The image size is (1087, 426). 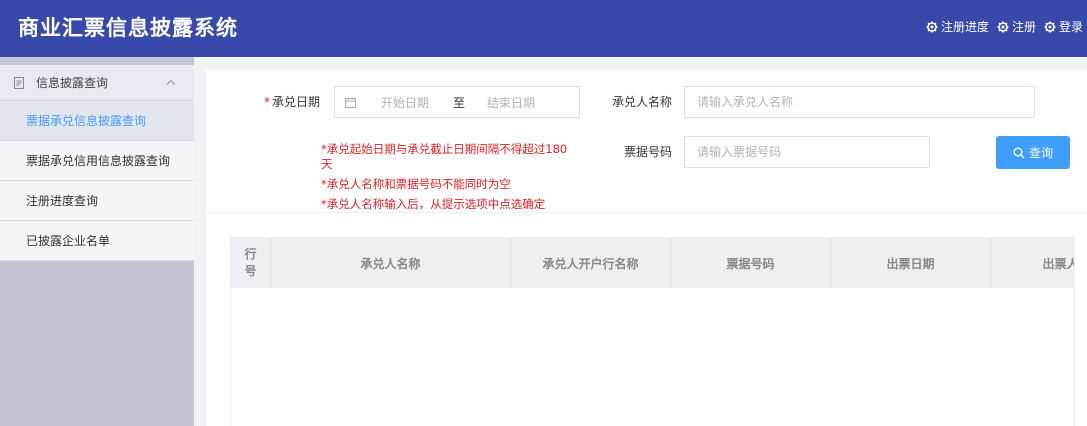 I want to click on sidebar-group-disclosure-query: 信息披露查询, so click(x=97, y=83).